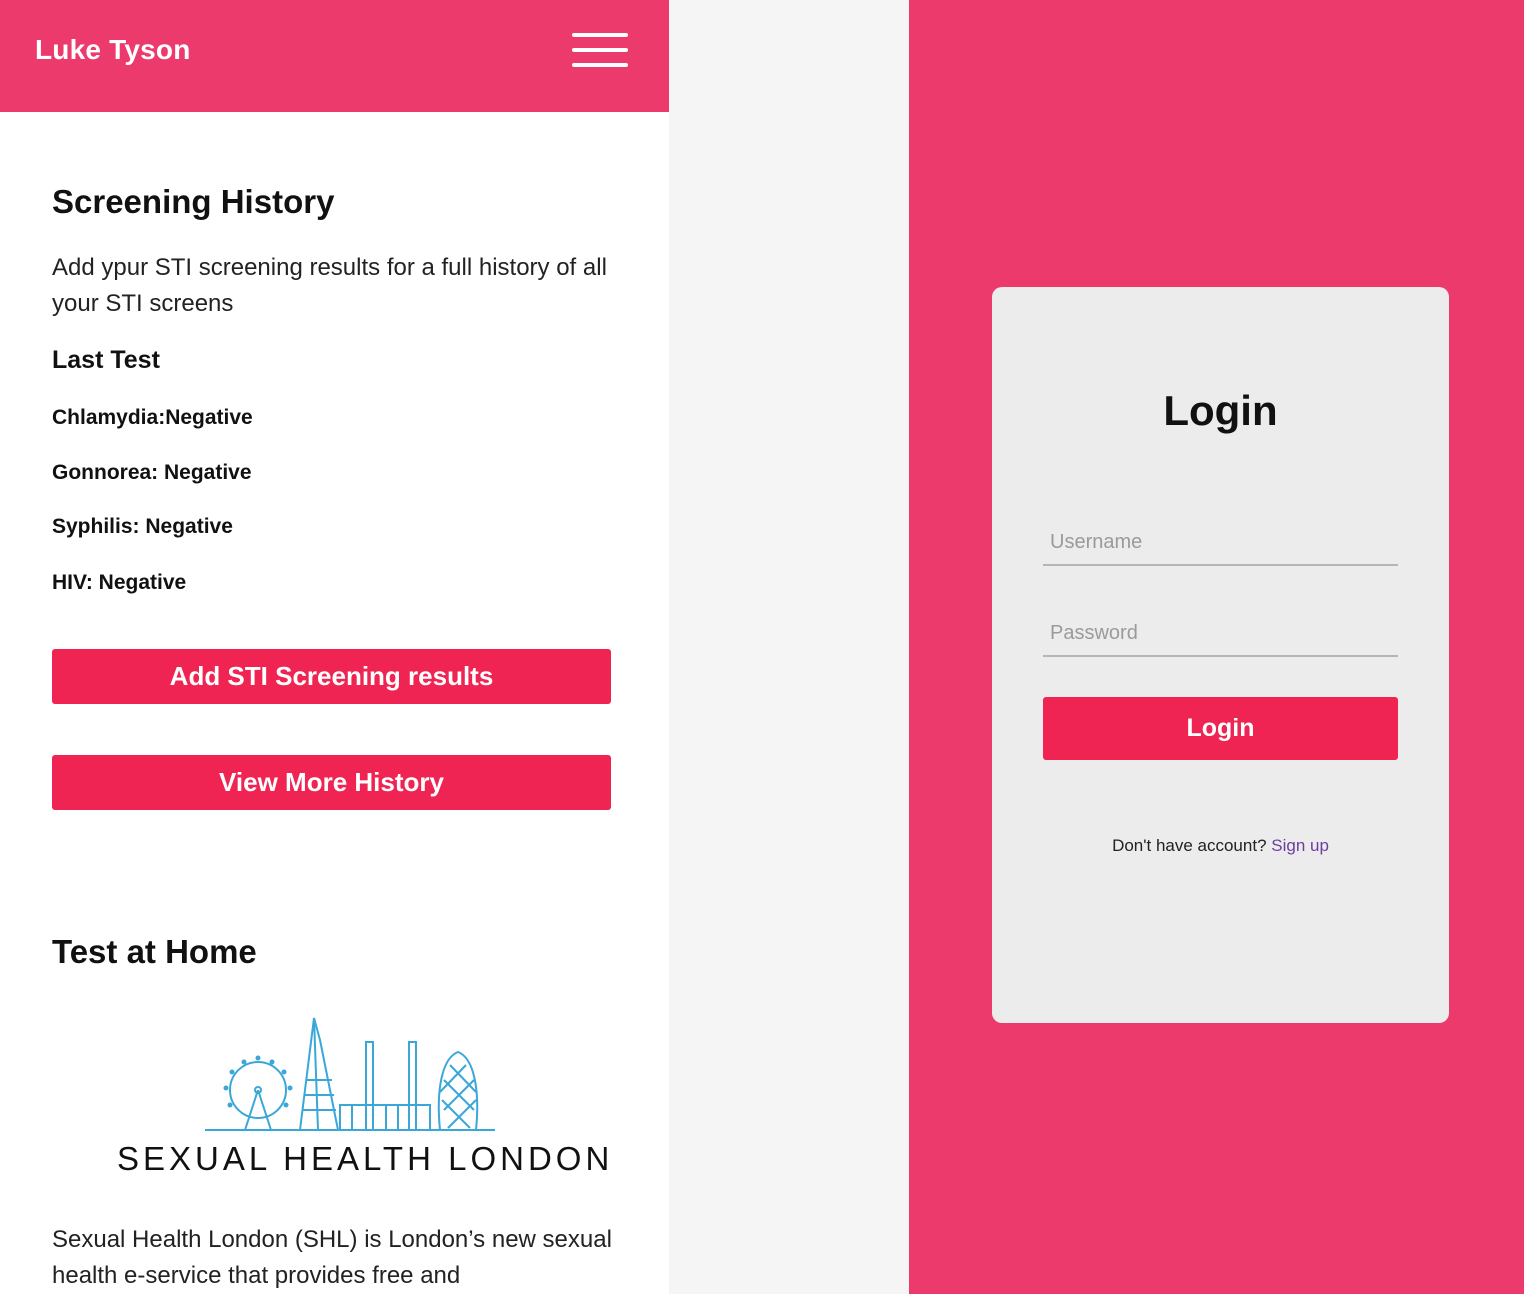 The image size is (1524, 1294). I want to click on test-at-home-title: Test at Home, so click(154, 951).